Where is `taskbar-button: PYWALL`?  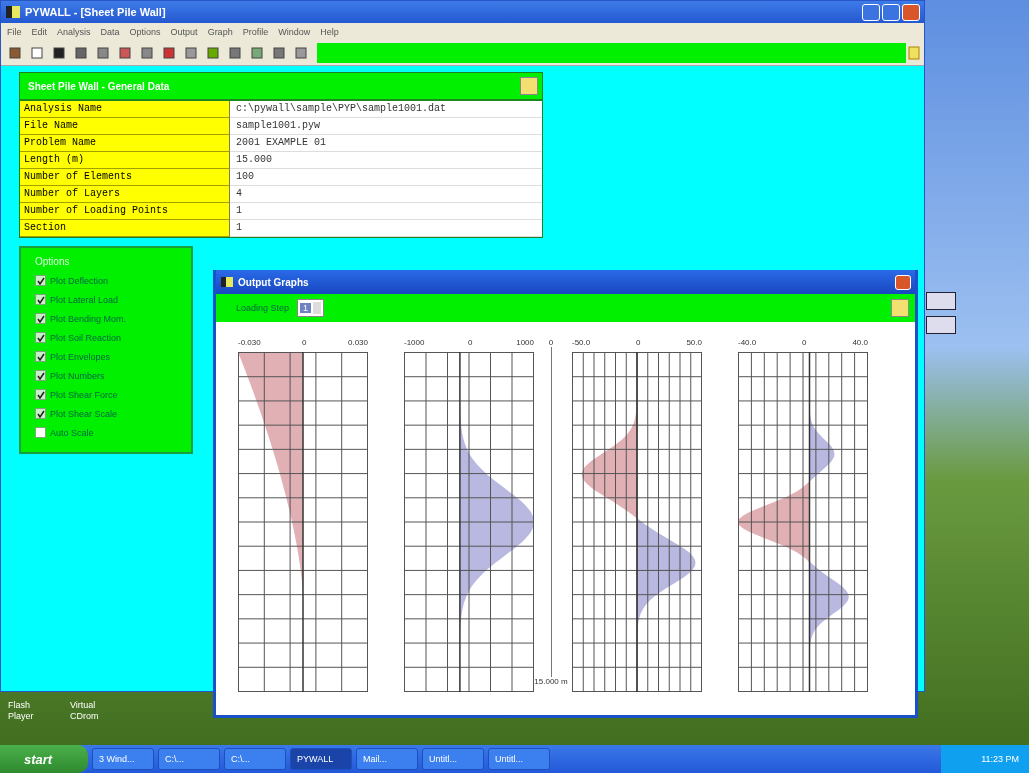
taskbar-button: PYWALL is located at coordinates (321, 759).